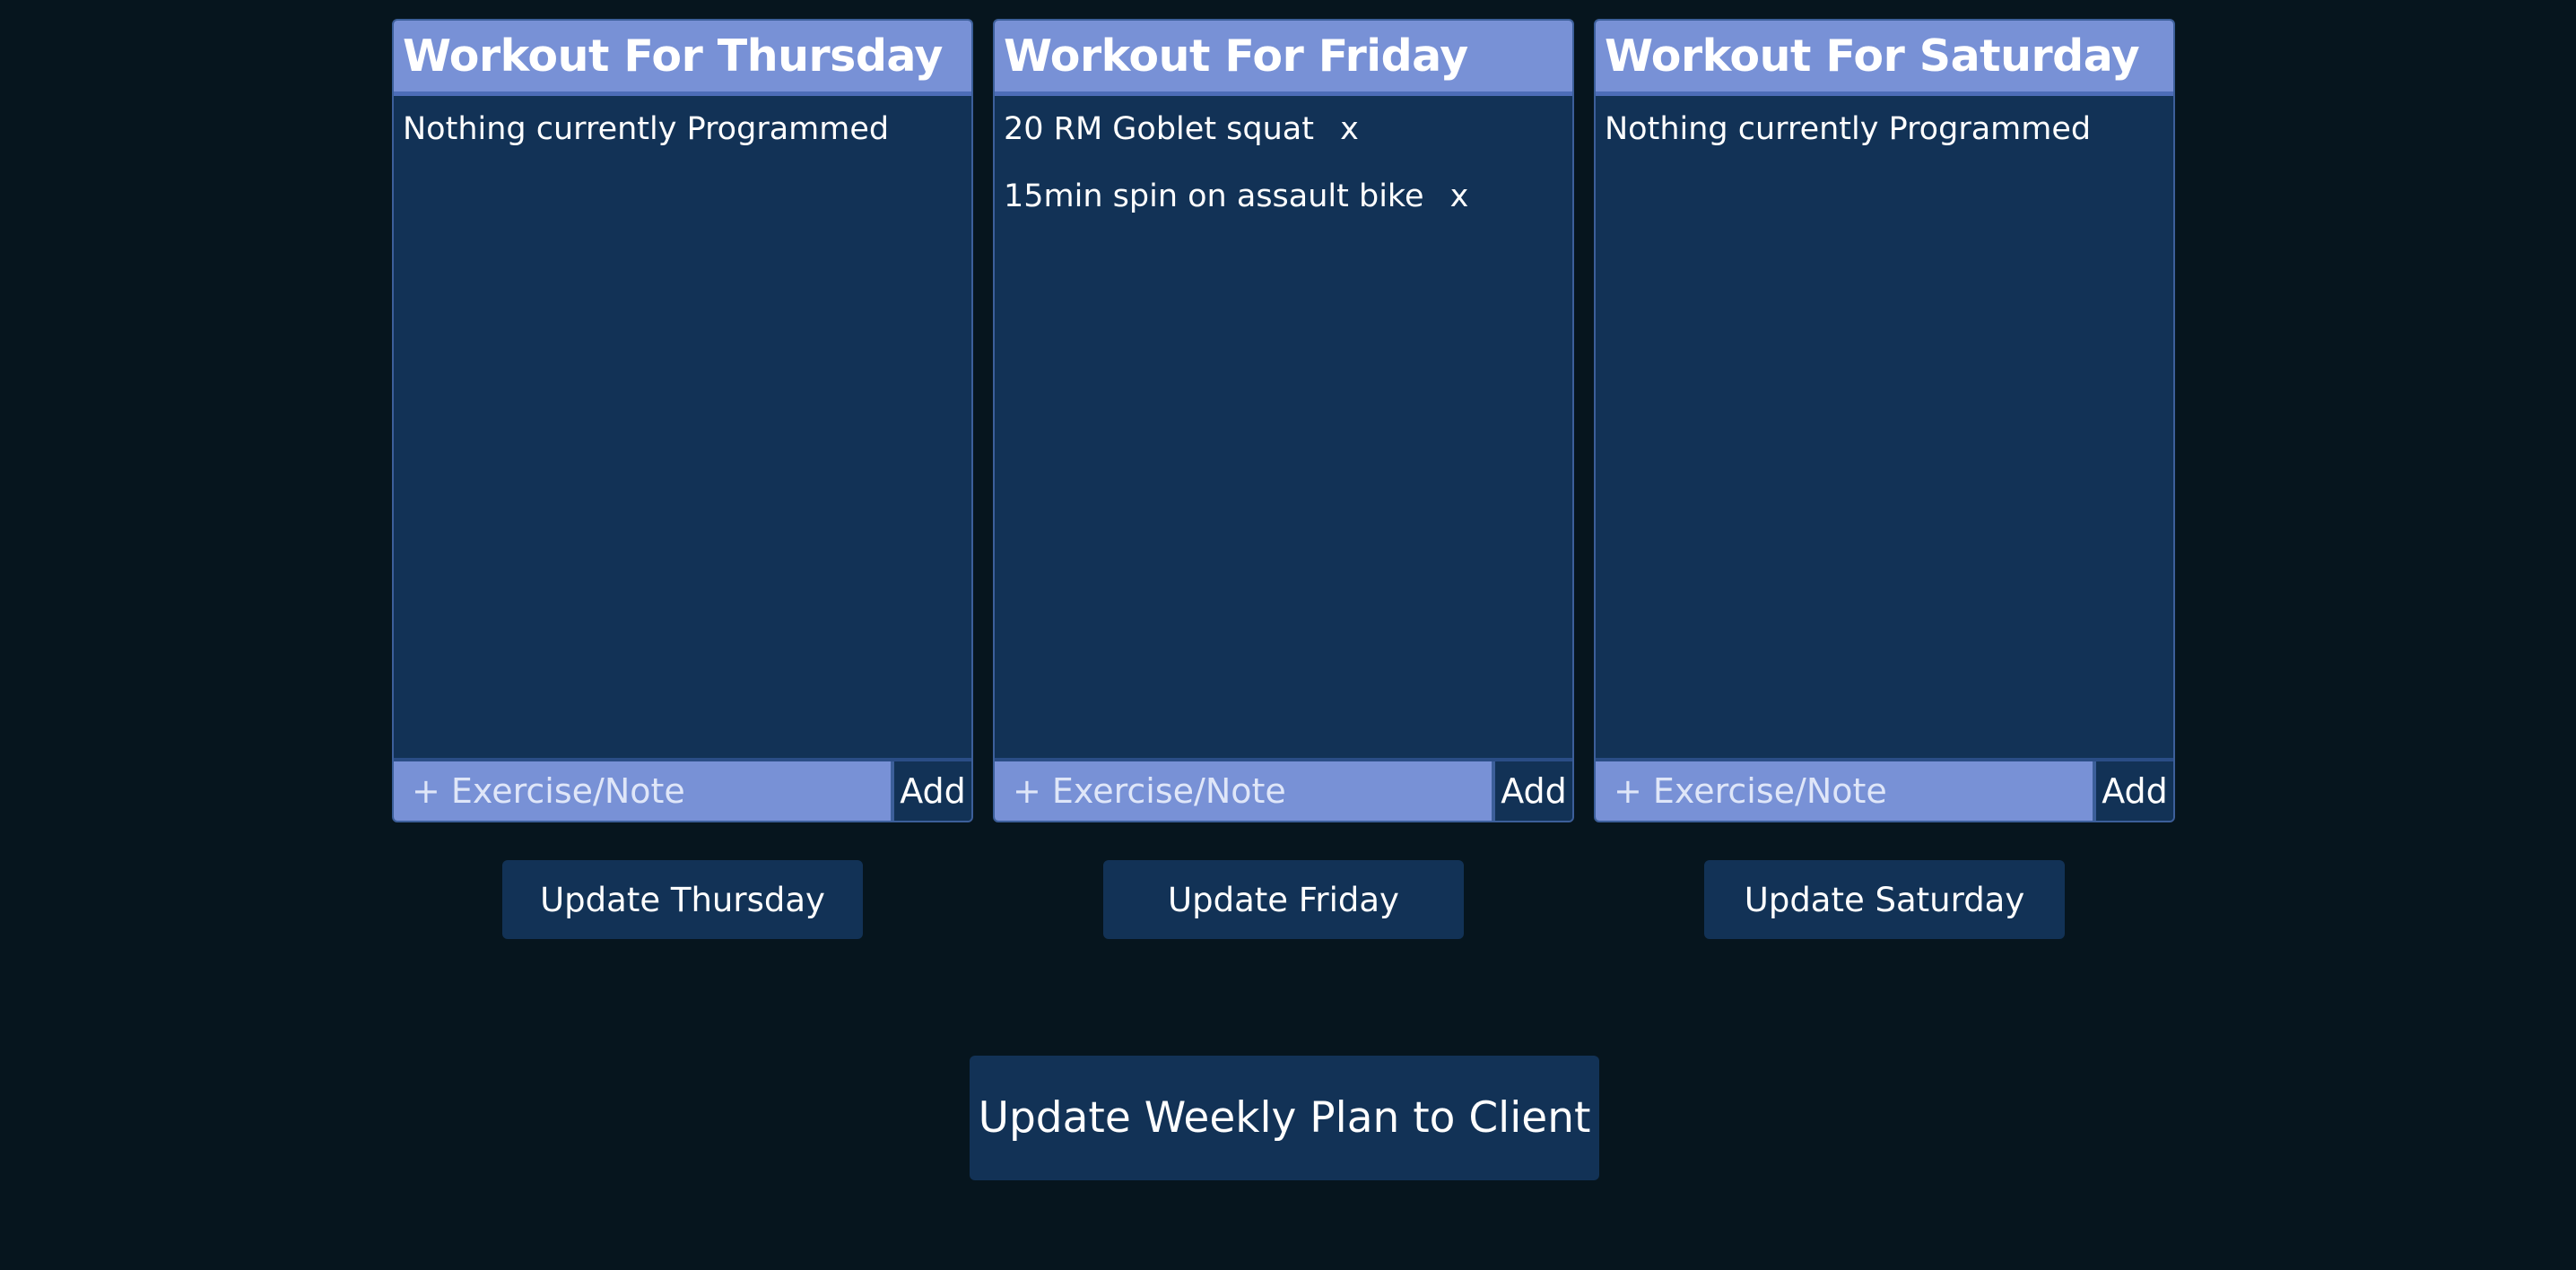  Describe the element at coordinates (682, 899) in the screenshot. I see `update-thursday-button: Update Thursday` at that location.